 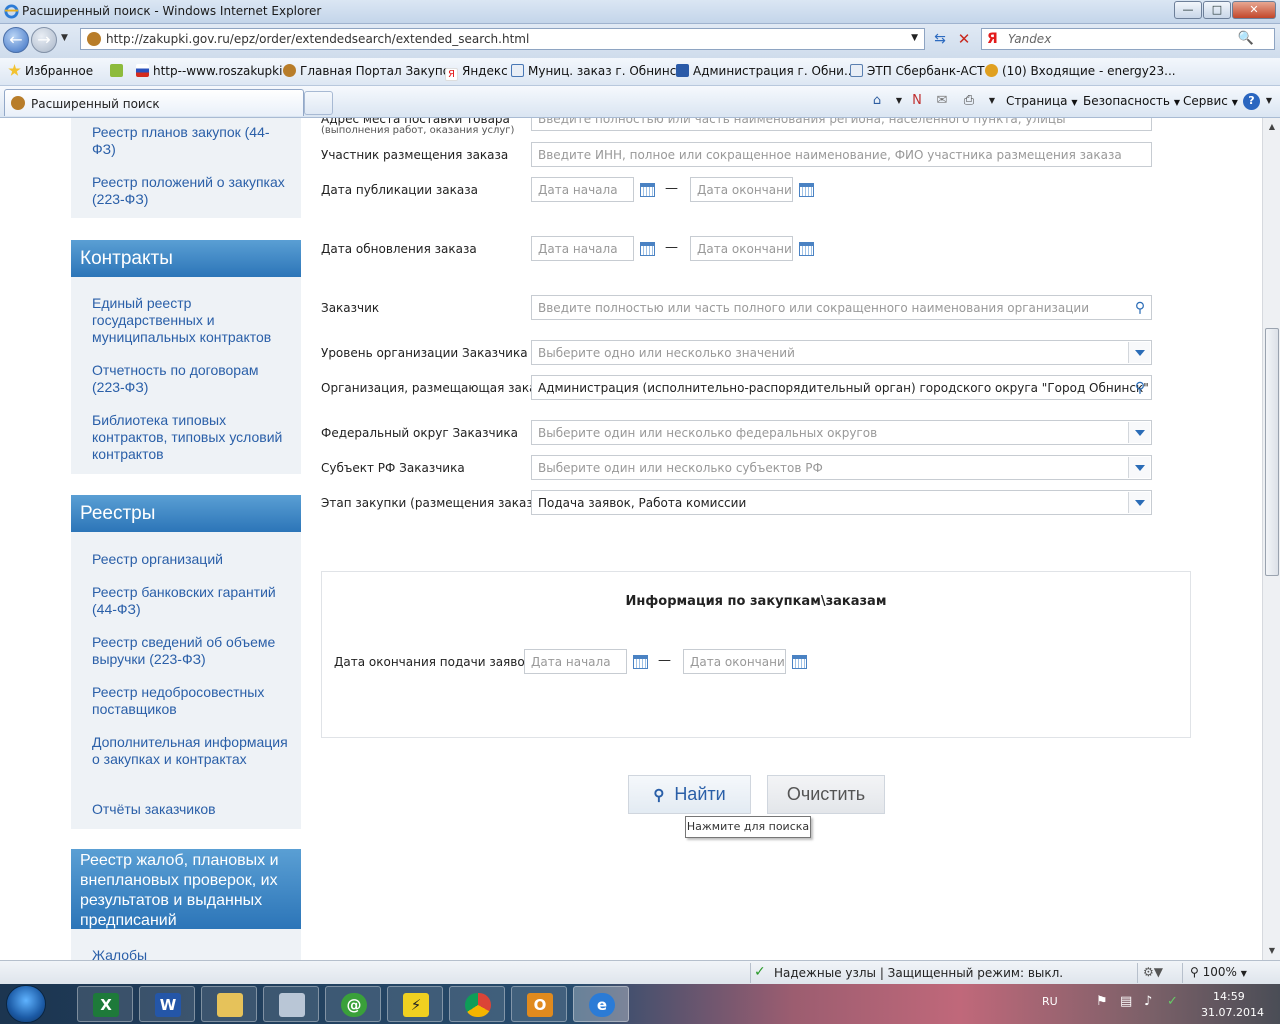 I want to click on page-menu: Страница ▼, so click(x=1042, y=101).